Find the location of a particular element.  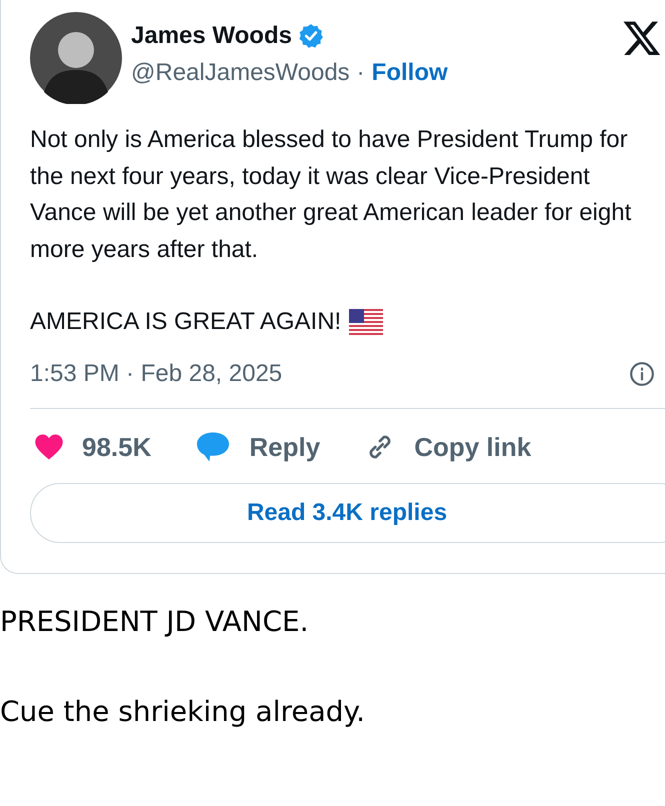

flag-icon is located at coordinates (366, 322).